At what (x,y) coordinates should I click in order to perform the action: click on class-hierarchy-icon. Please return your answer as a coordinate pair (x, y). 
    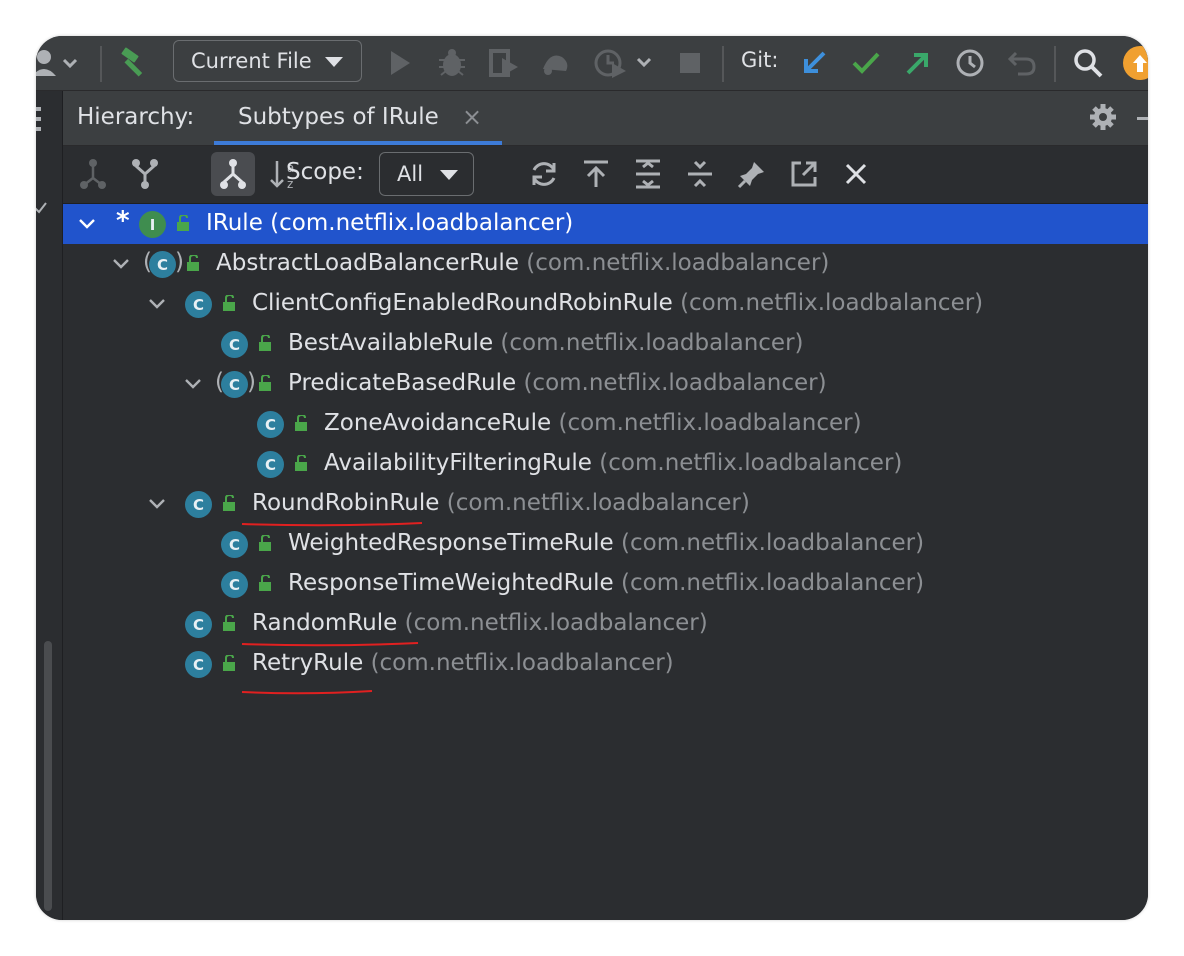
    Looking at the image, I should click on (145, 174).